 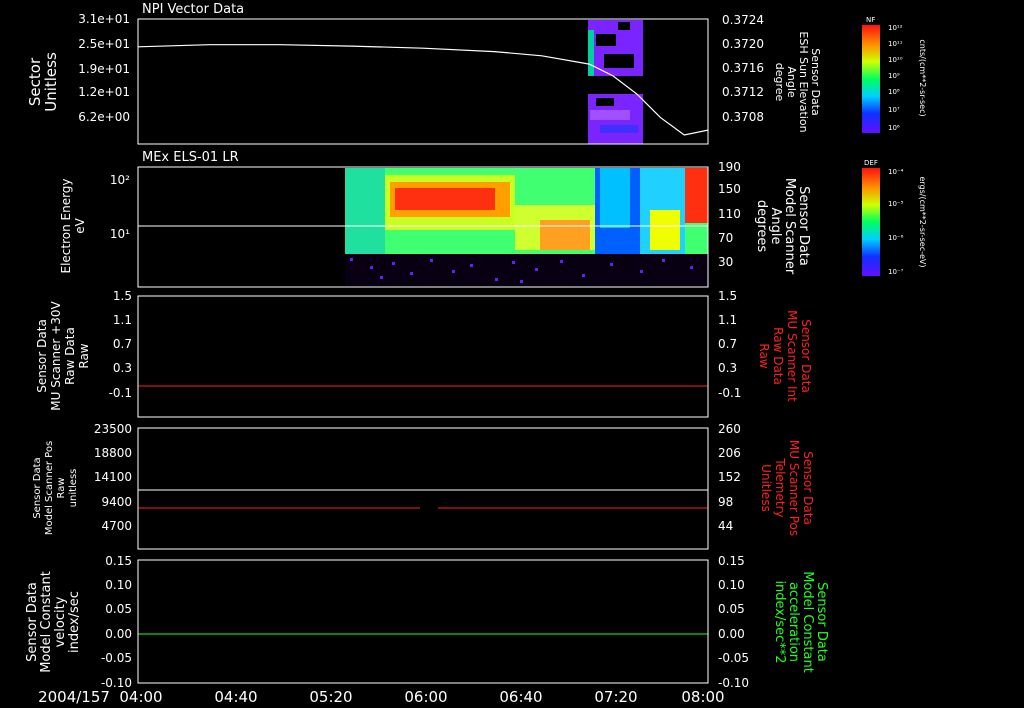 What do you see at coordinates (727, 368) in the screenshot?
I see `y-tick-right: 0.3` at bounding box center [727, 368].